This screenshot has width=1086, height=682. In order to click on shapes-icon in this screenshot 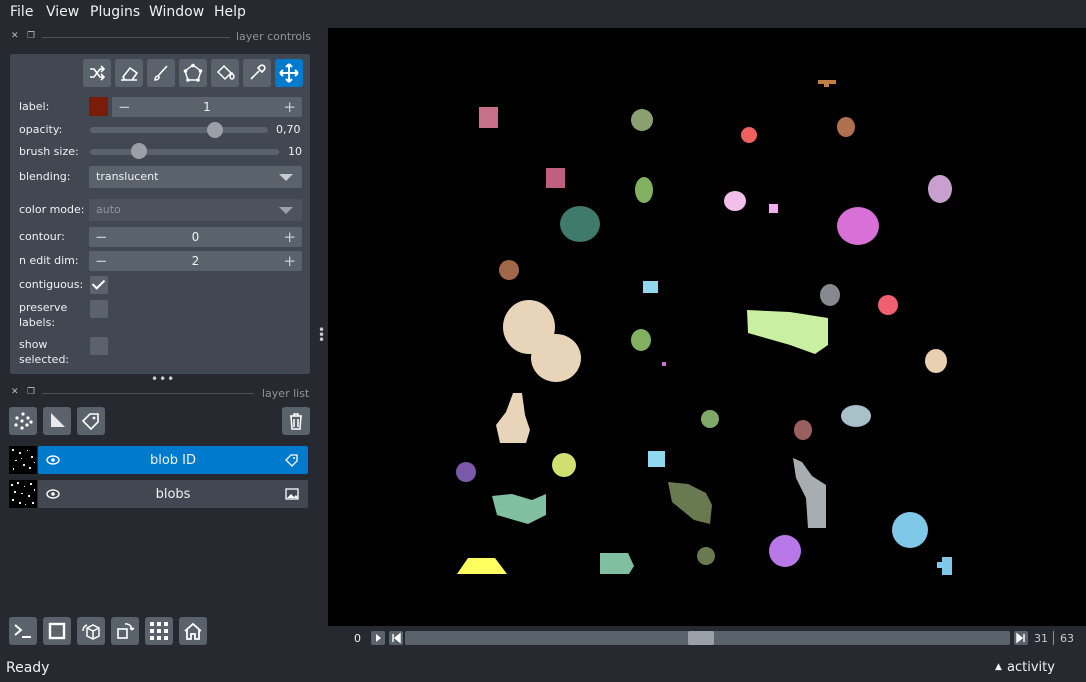, I will do `click(58, 420)`.